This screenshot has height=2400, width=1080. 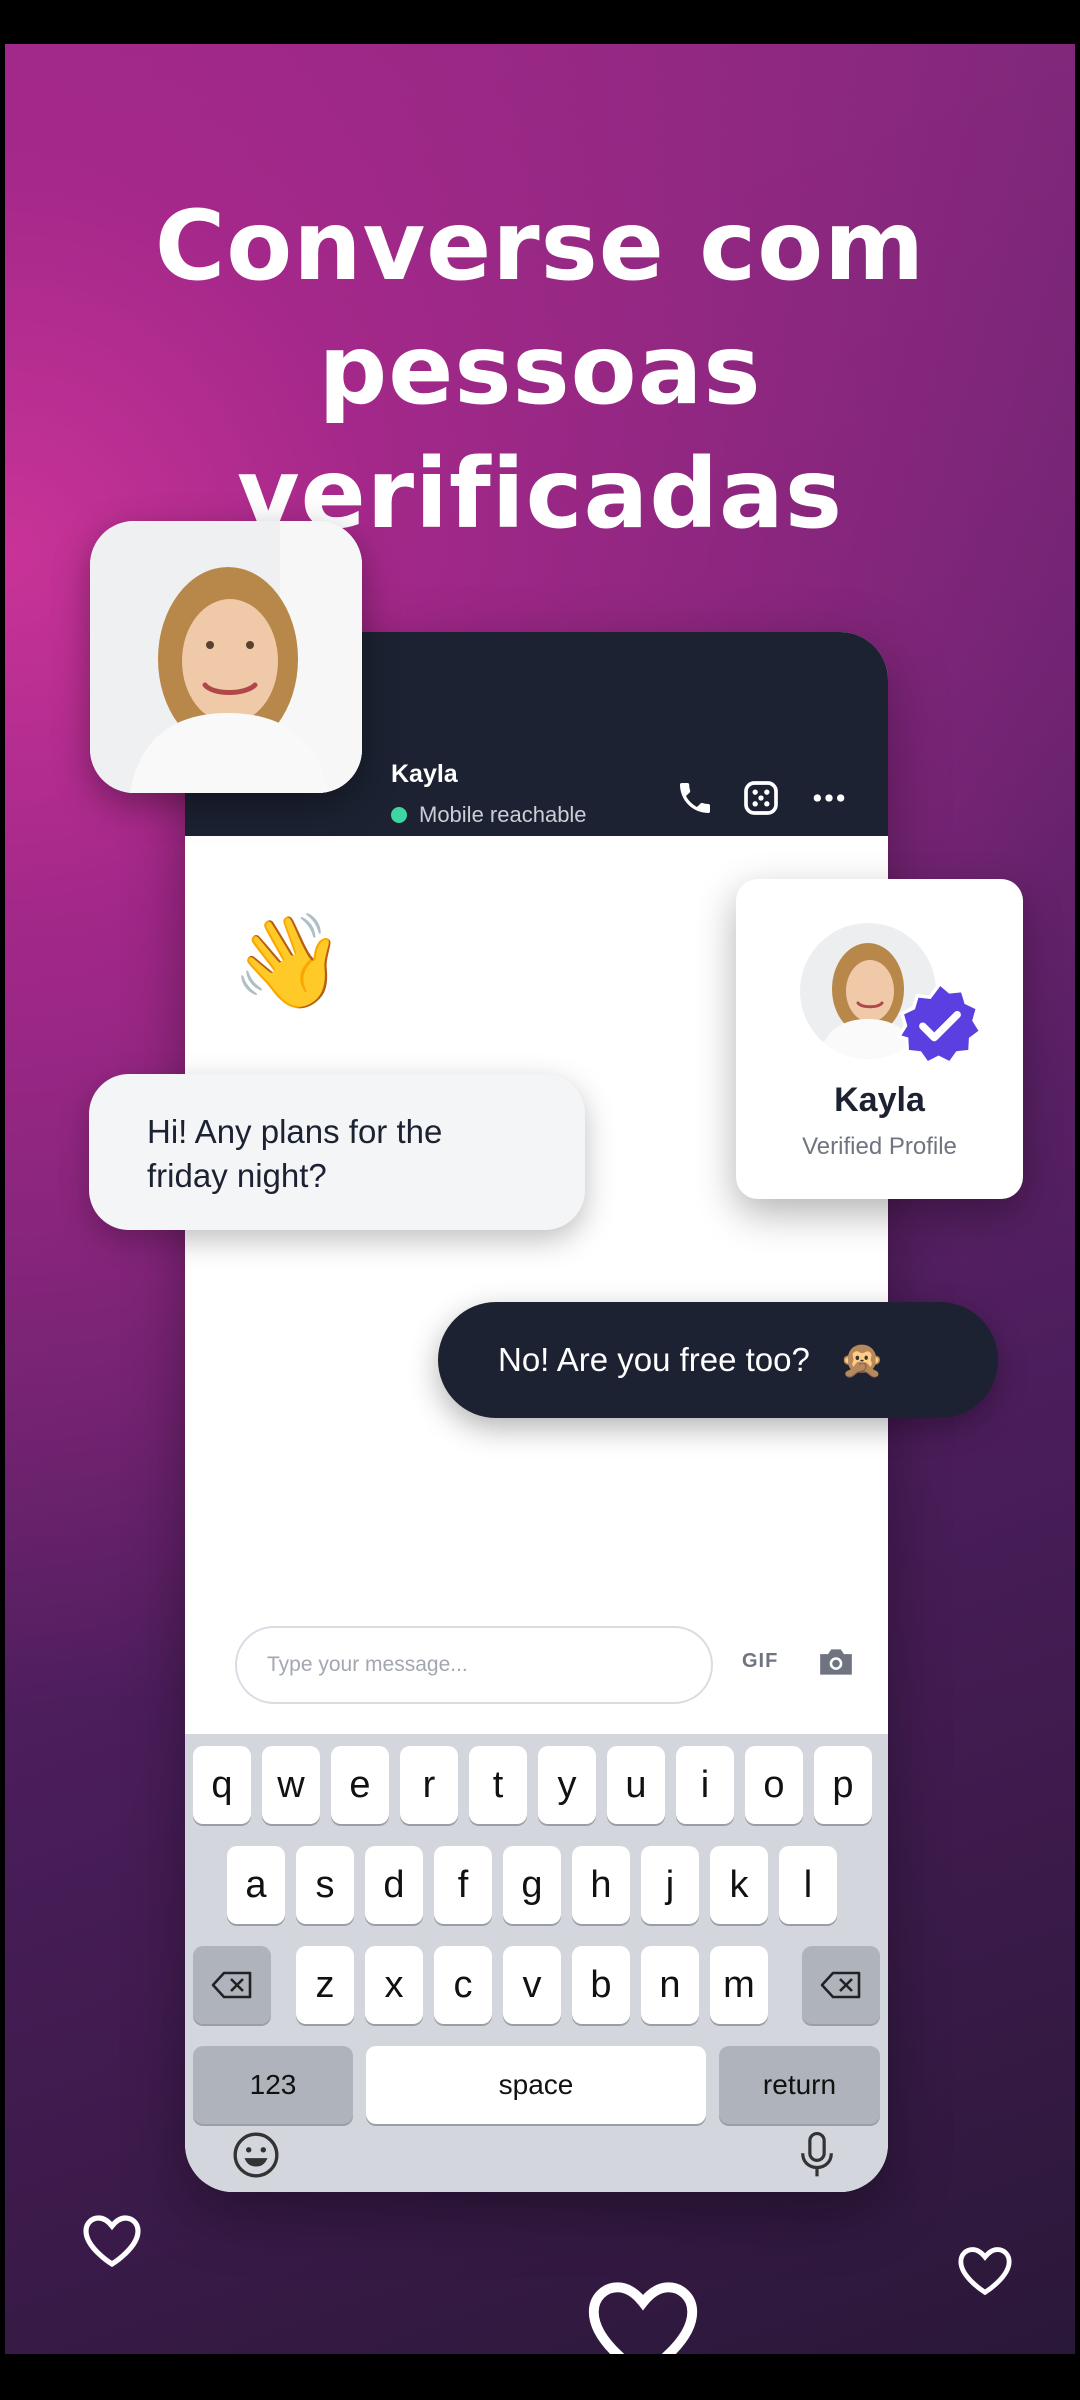 What do you see at coordinates (325, 1885) in the screenshot?
I see `key-s: s` at bounding box center [325, 1885].